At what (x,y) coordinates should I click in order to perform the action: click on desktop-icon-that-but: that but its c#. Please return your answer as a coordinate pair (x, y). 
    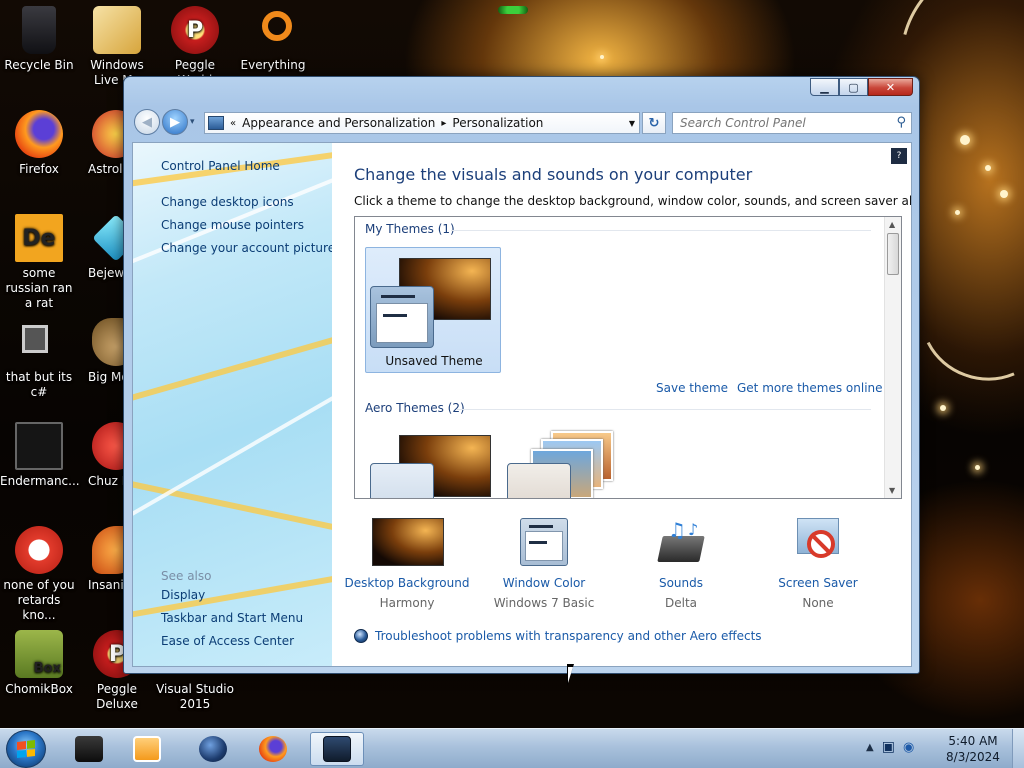
    Looking at the image, I should click on (39, 359).